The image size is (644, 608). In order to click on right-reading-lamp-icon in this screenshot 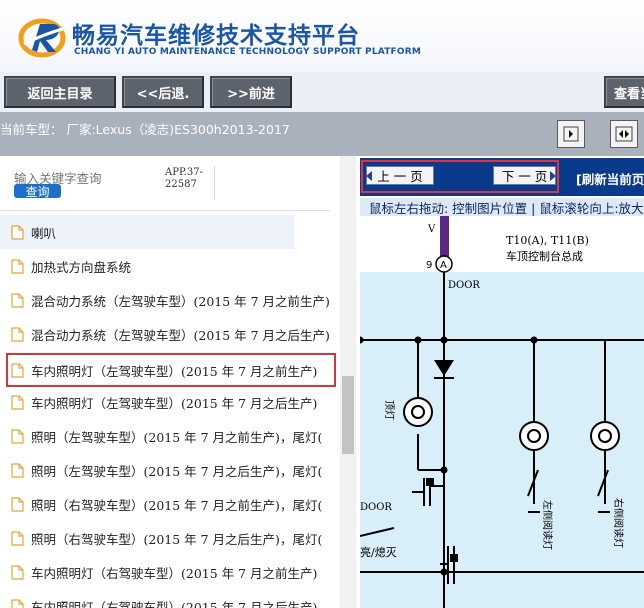, I will do `click(605, 436)`.